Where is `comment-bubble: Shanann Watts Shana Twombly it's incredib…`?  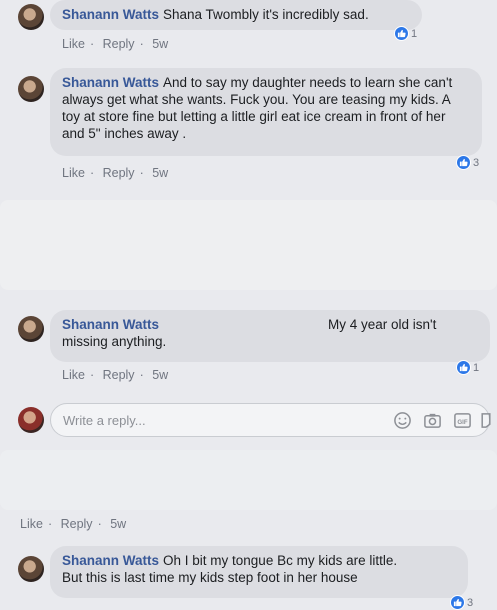 comment-bubble: Shanann Watts Shana Twombly it's incredib… is located at coordinates (236, 15).